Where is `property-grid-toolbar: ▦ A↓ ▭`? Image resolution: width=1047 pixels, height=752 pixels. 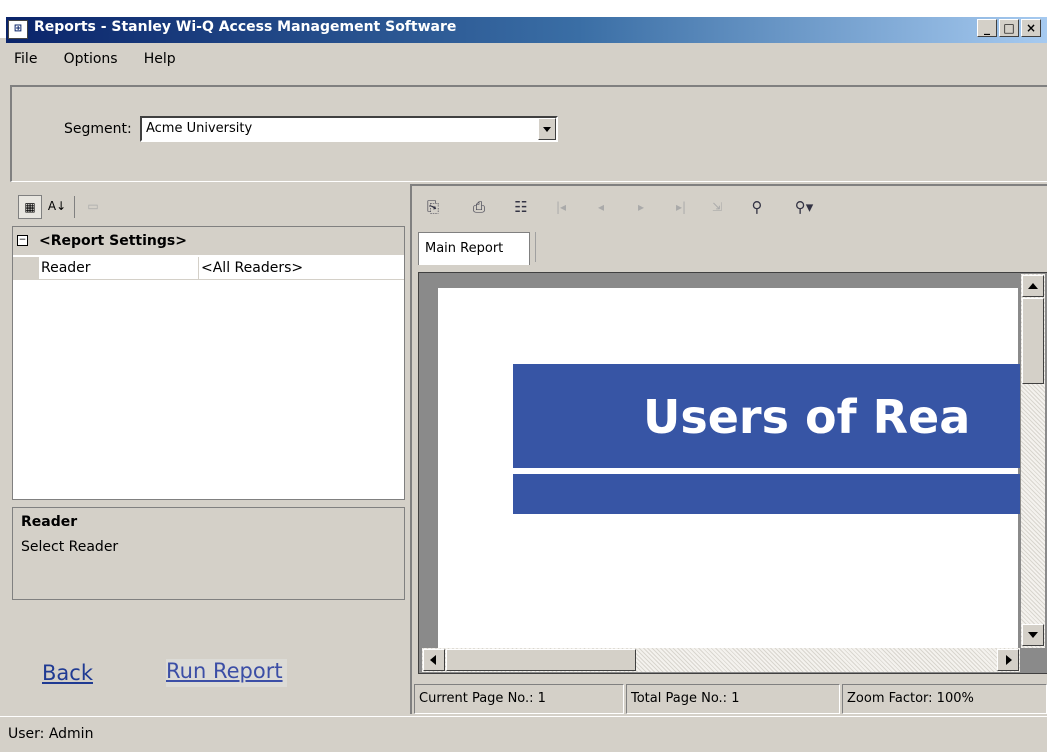
property-grid-toolbar: ▦ A↓ ▭ is located at coordinates (211, 207).